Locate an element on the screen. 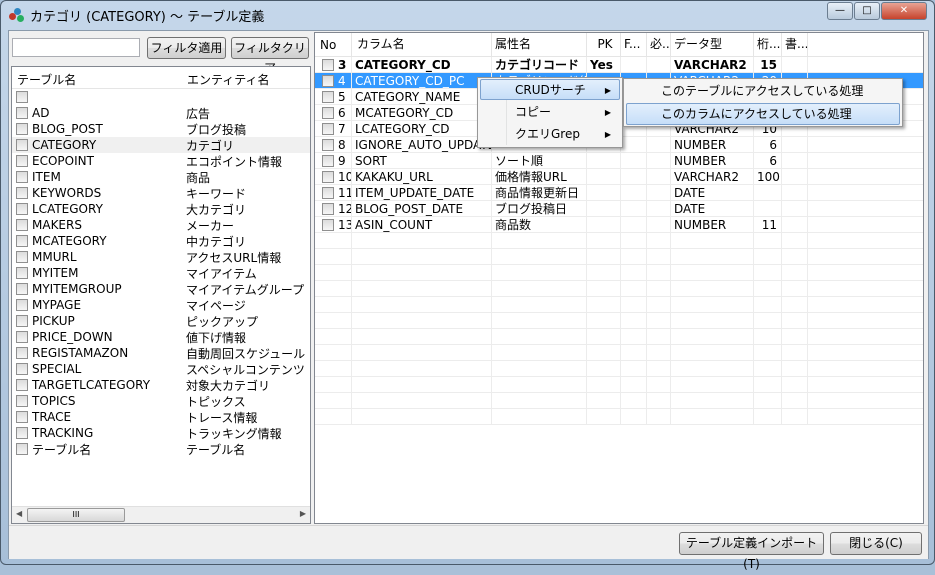 This screenshot has height=575, width=935. header-pk: PK is located at coordinates (604, 45).